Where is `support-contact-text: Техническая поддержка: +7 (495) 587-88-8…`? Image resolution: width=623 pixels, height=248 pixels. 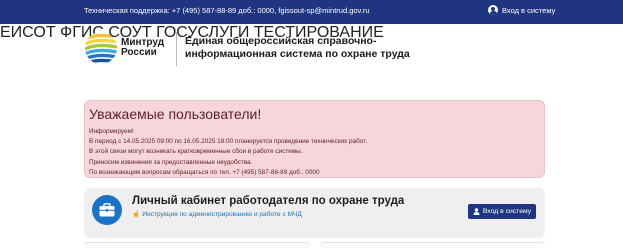 support-contact-text: Техническая поддержка: +7 (495) 587-88-8… is located at coordinates (227, 10).